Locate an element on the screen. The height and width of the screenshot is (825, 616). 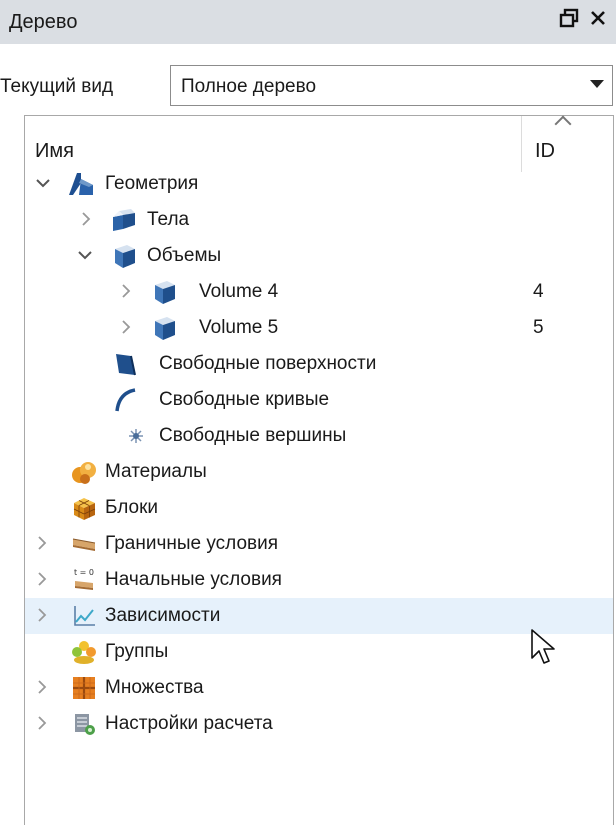
boundary-conditions-icon is located at coordinates (84, 544).